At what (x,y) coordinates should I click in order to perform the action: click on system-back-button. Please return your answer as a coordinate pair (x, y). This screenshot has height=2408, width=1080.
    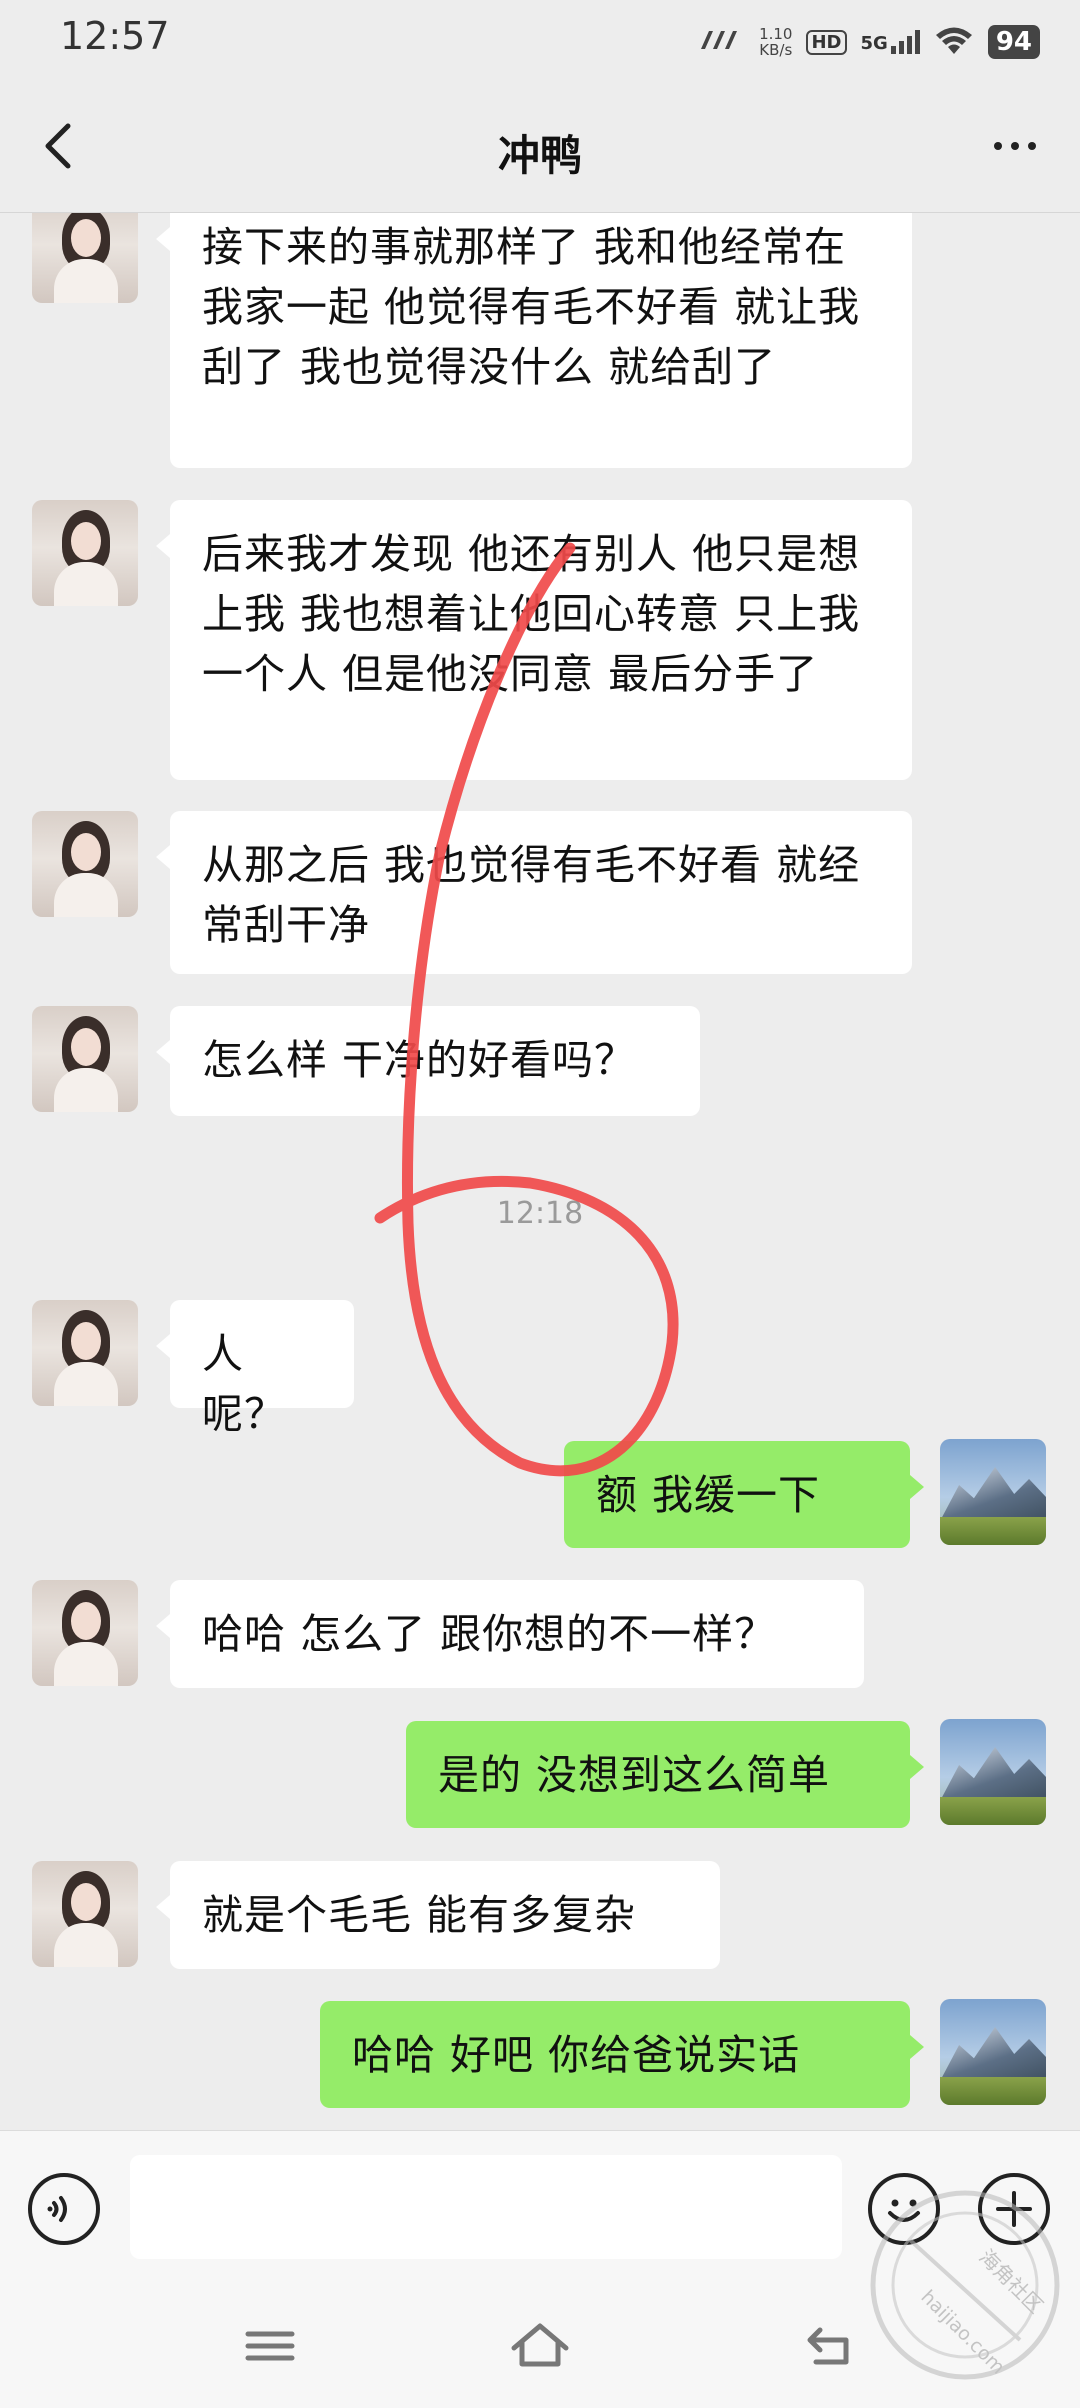
    Looking at the image, I should click on (830, 2345).